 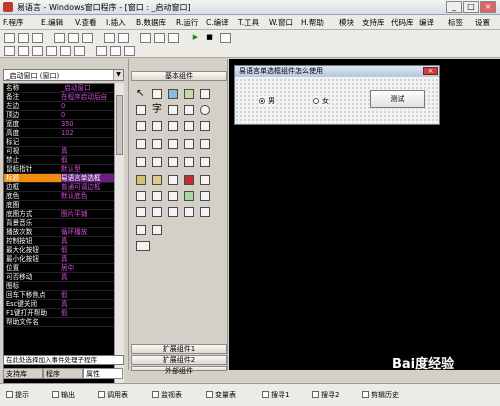 I want to click on undo-icon, so click(x=109, y=38).